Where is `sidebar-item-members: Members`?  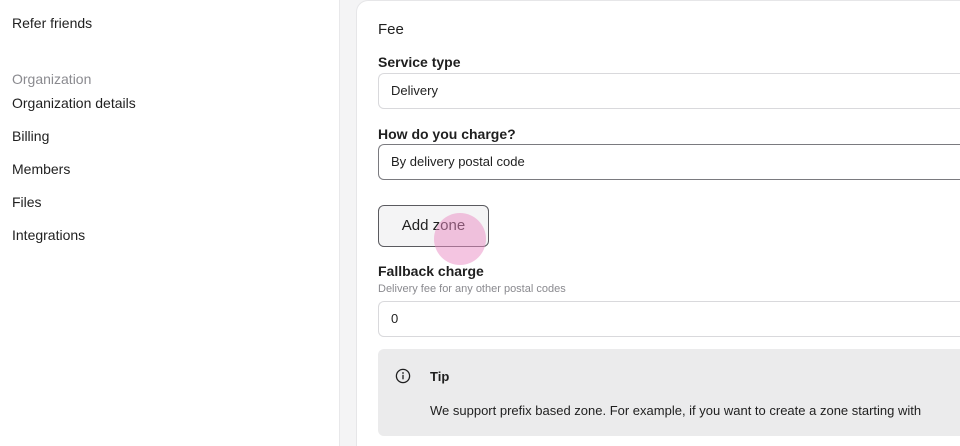
sidebar-item-members: Members is located at coordinates (41, 169).